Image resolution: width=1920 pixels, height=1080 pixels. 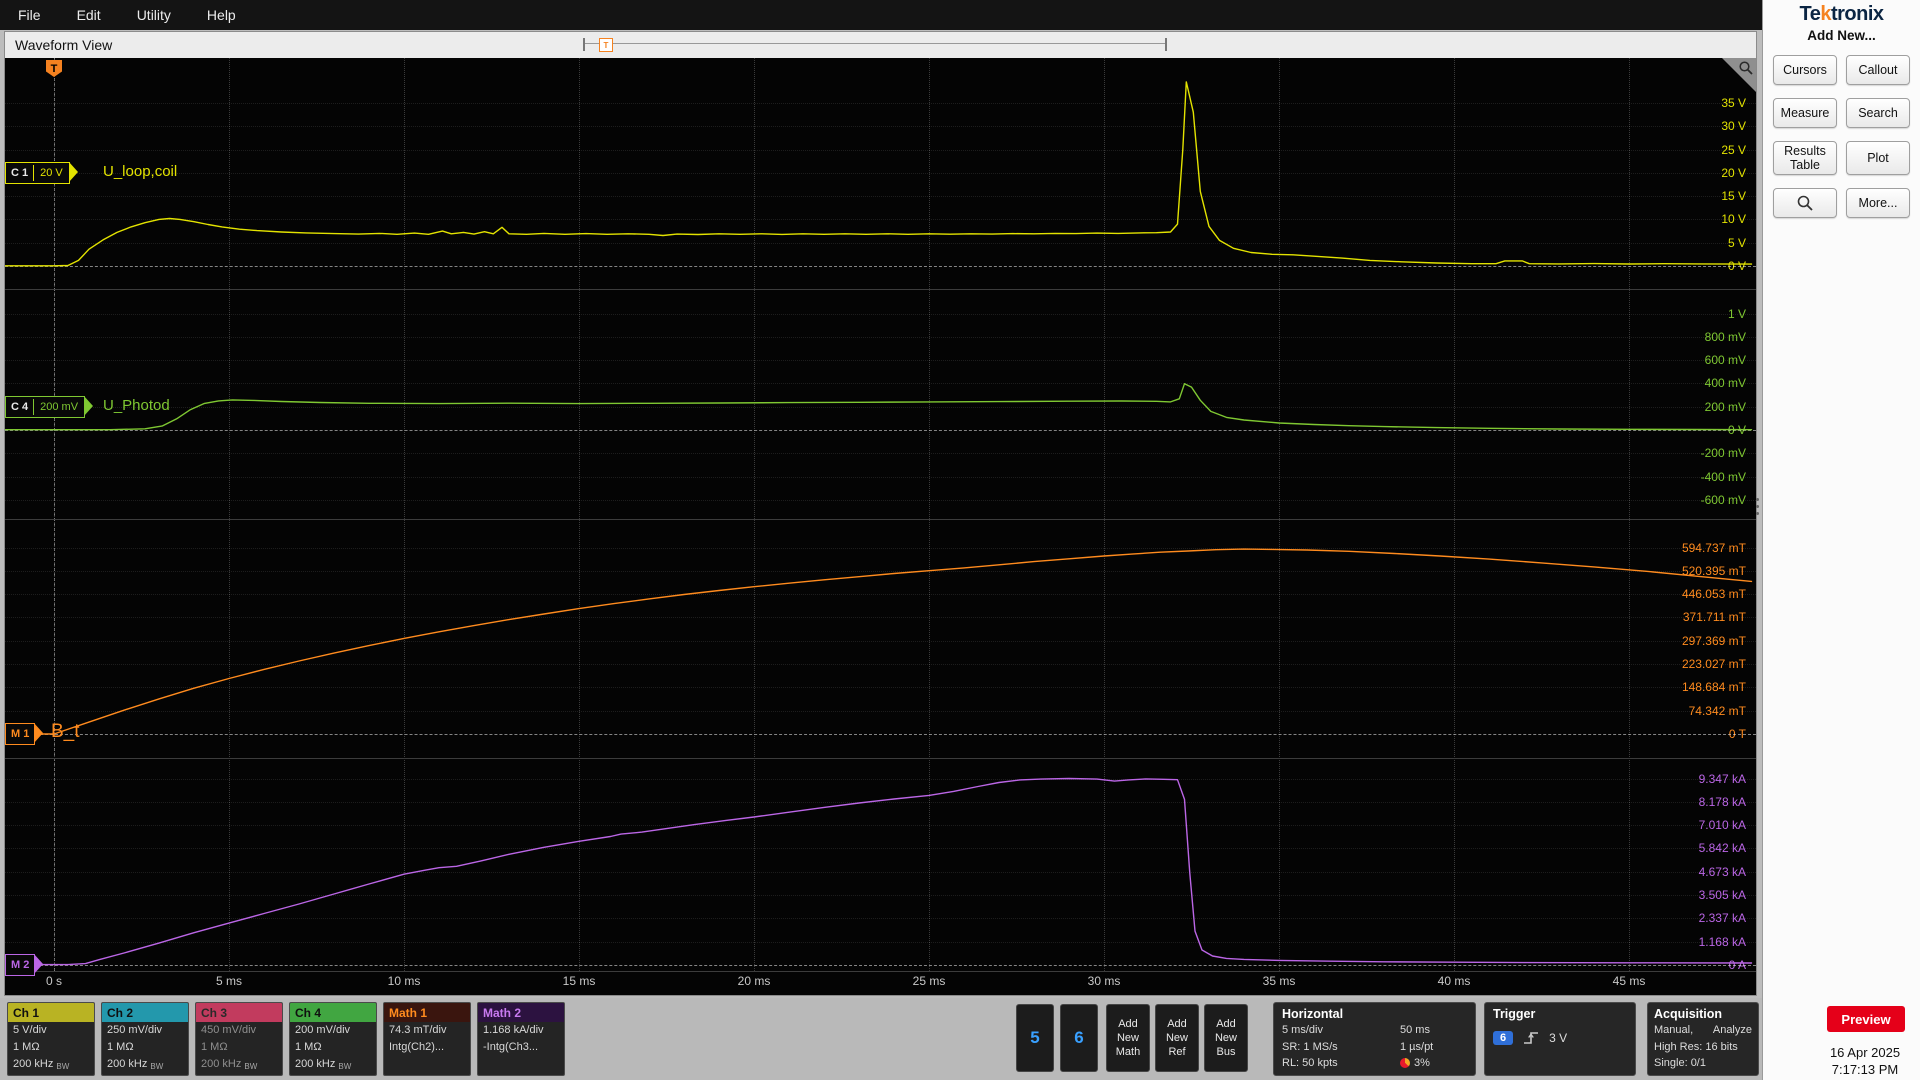 What do you see at coordinates (1313, 1014) in the screenshot?
I see `horizontal-title: Horizontal` at bounding box center [1313, 1014].